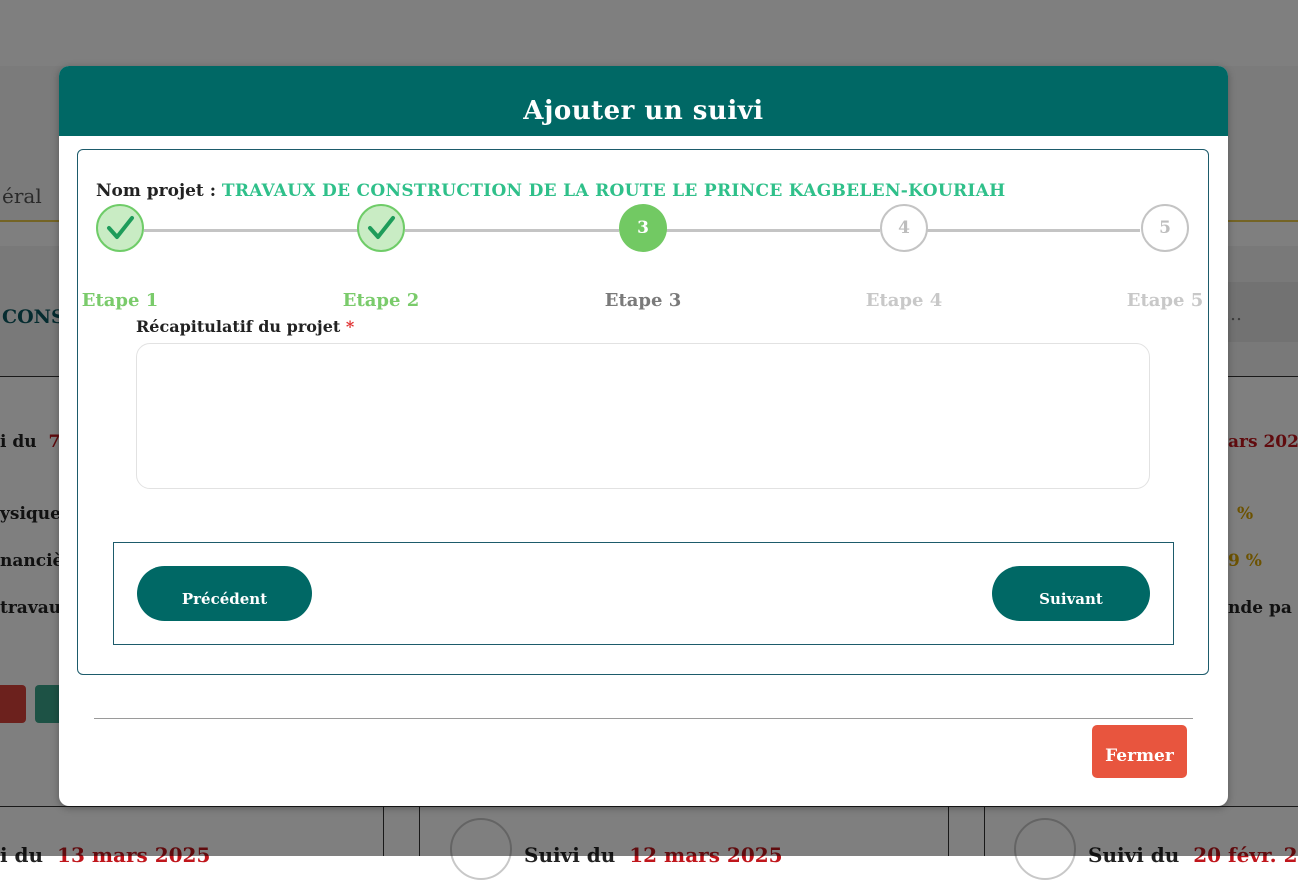 The image size is (1298, 880). What do you see at coordinates (120, 300) in the screenshot?
I see `step-1-label: Etape 1` at bounding box center [120, 300].